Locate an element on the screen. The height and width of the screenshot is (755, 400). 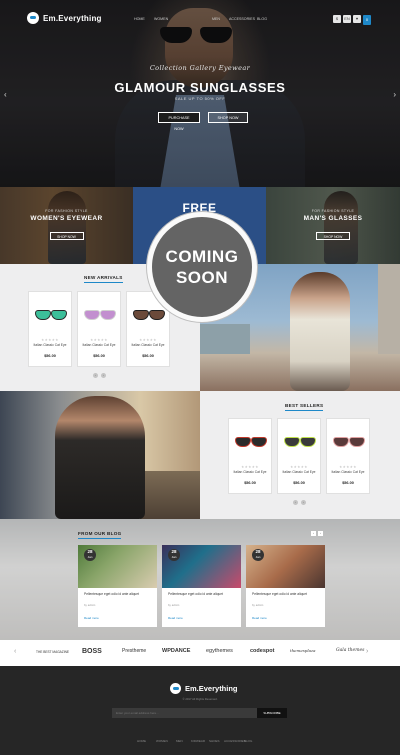
footer-link-men: Men is located at coordinates (183, 741).